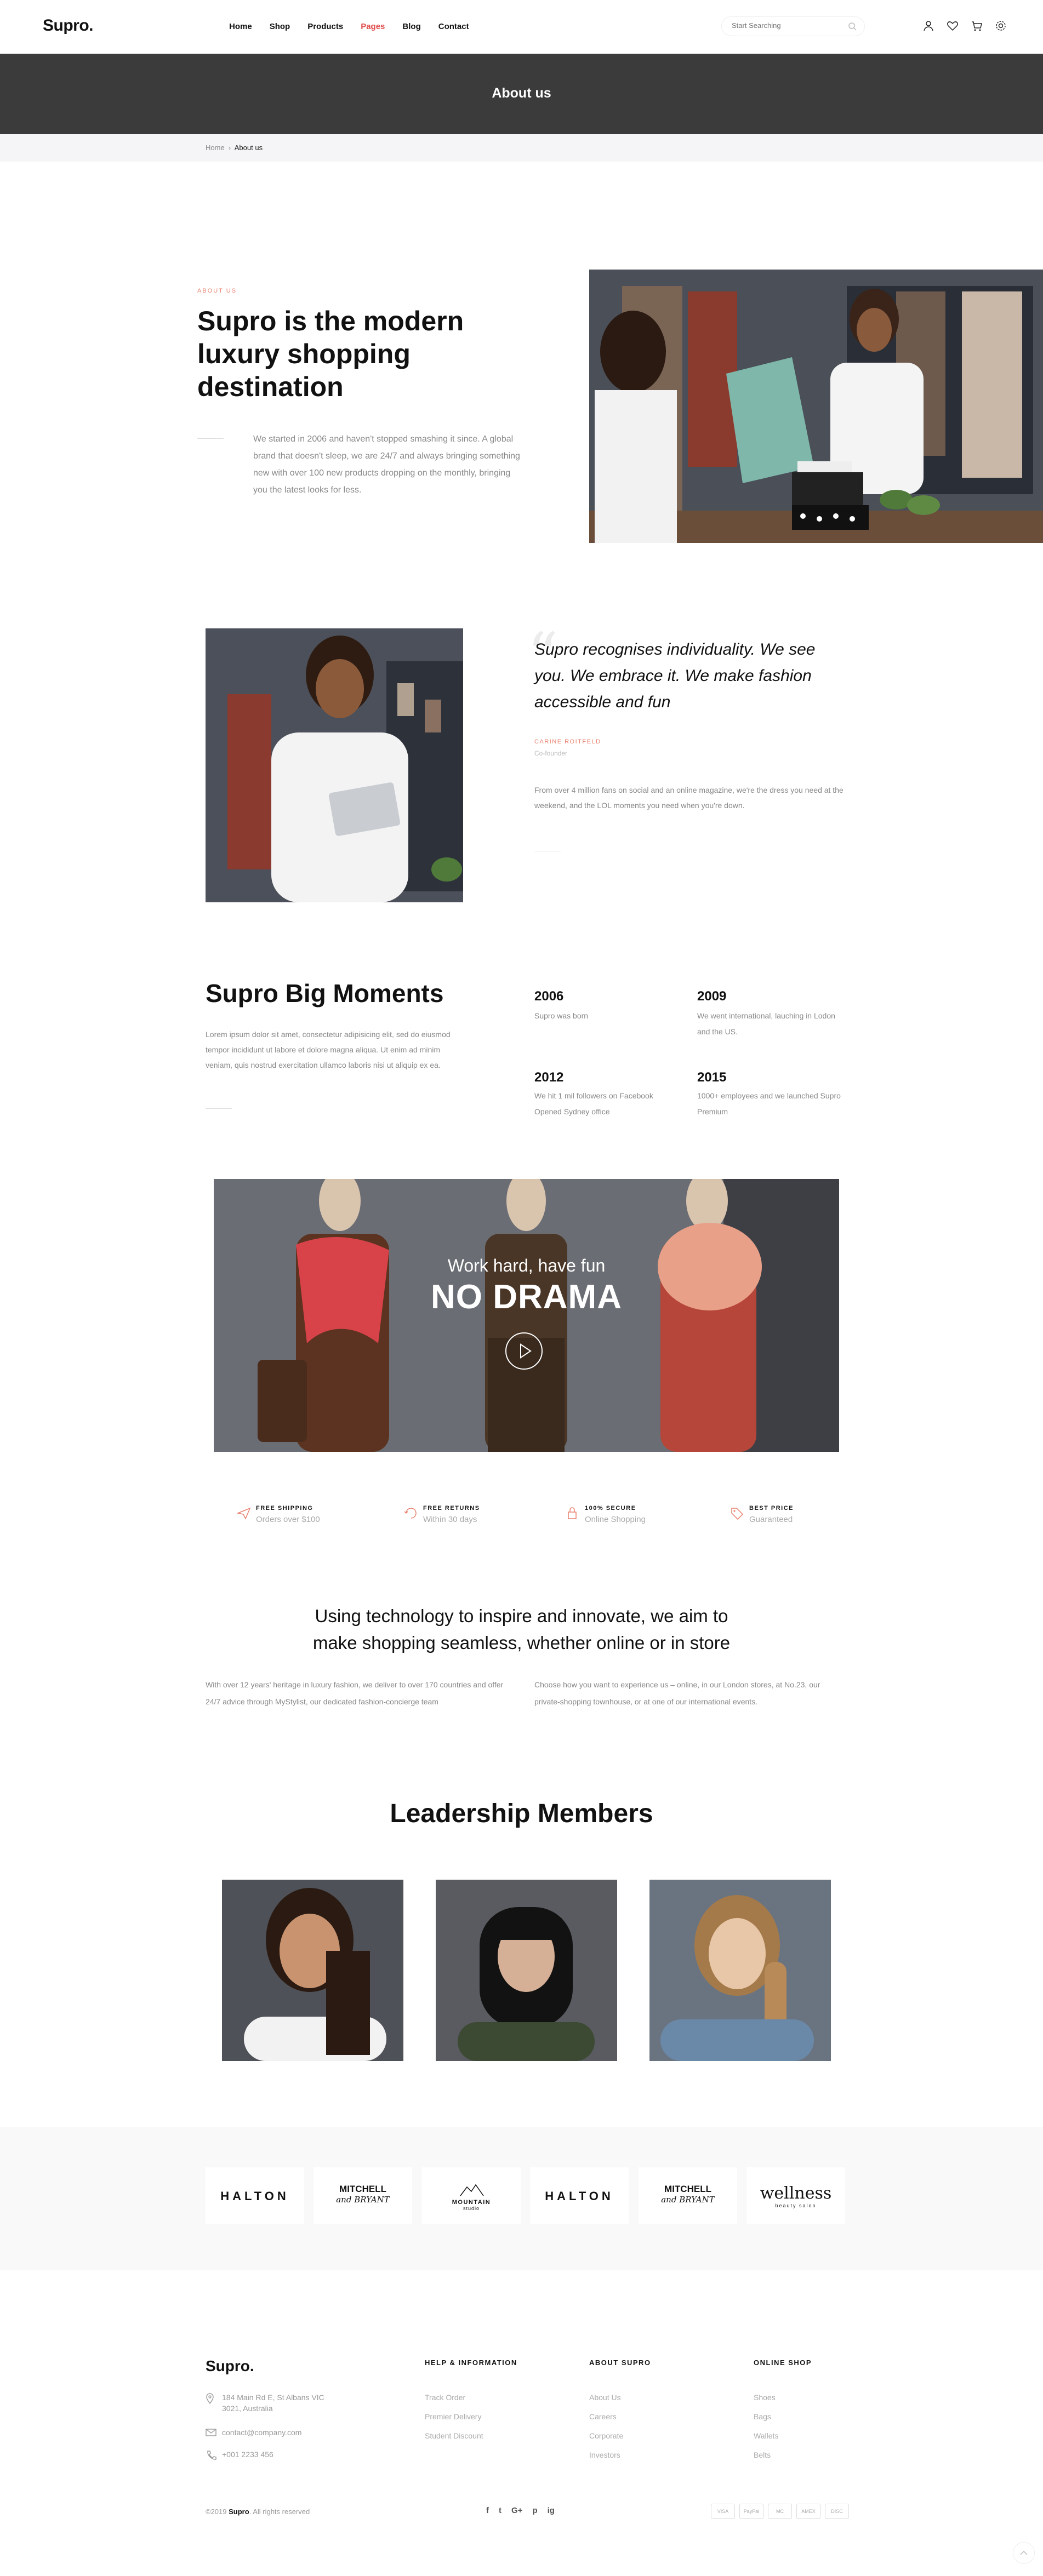  What do you see at coordinates (472, 2208) in the screenshot?
I see `brand-tagline: studio` at bounding box center [472, 2208].